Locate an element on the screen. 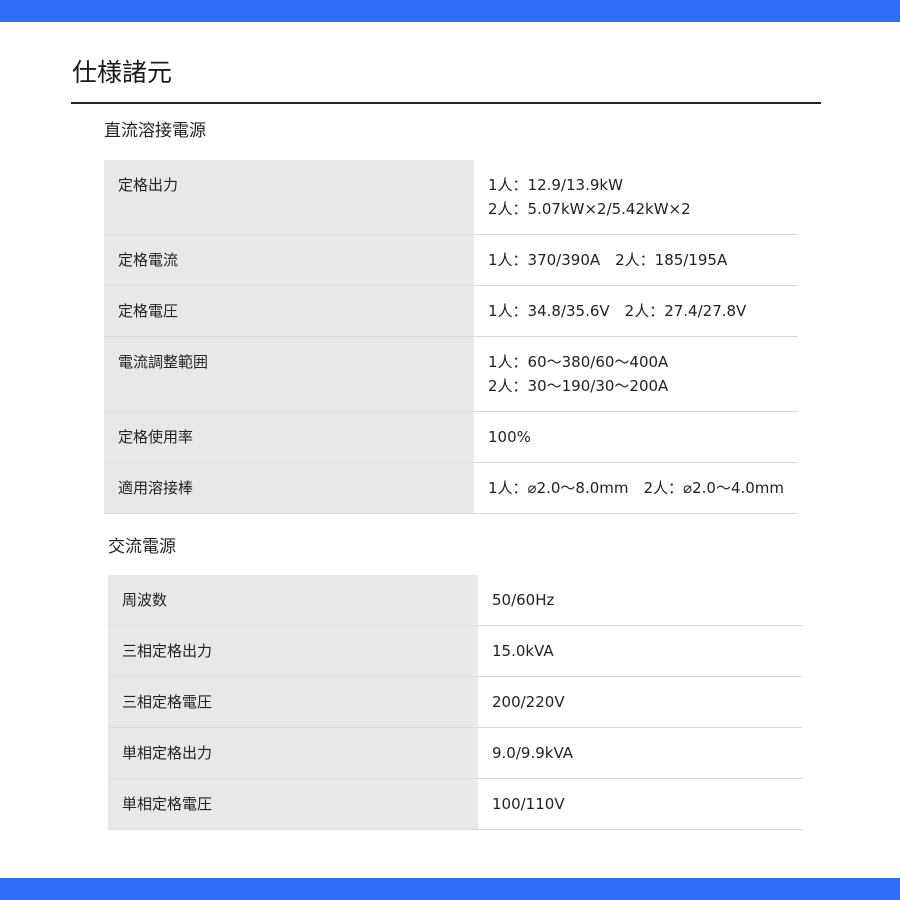 This screenshot has width=900, height=900. spec-value-line: 15.0kVA is located at coordinates (523, 651).